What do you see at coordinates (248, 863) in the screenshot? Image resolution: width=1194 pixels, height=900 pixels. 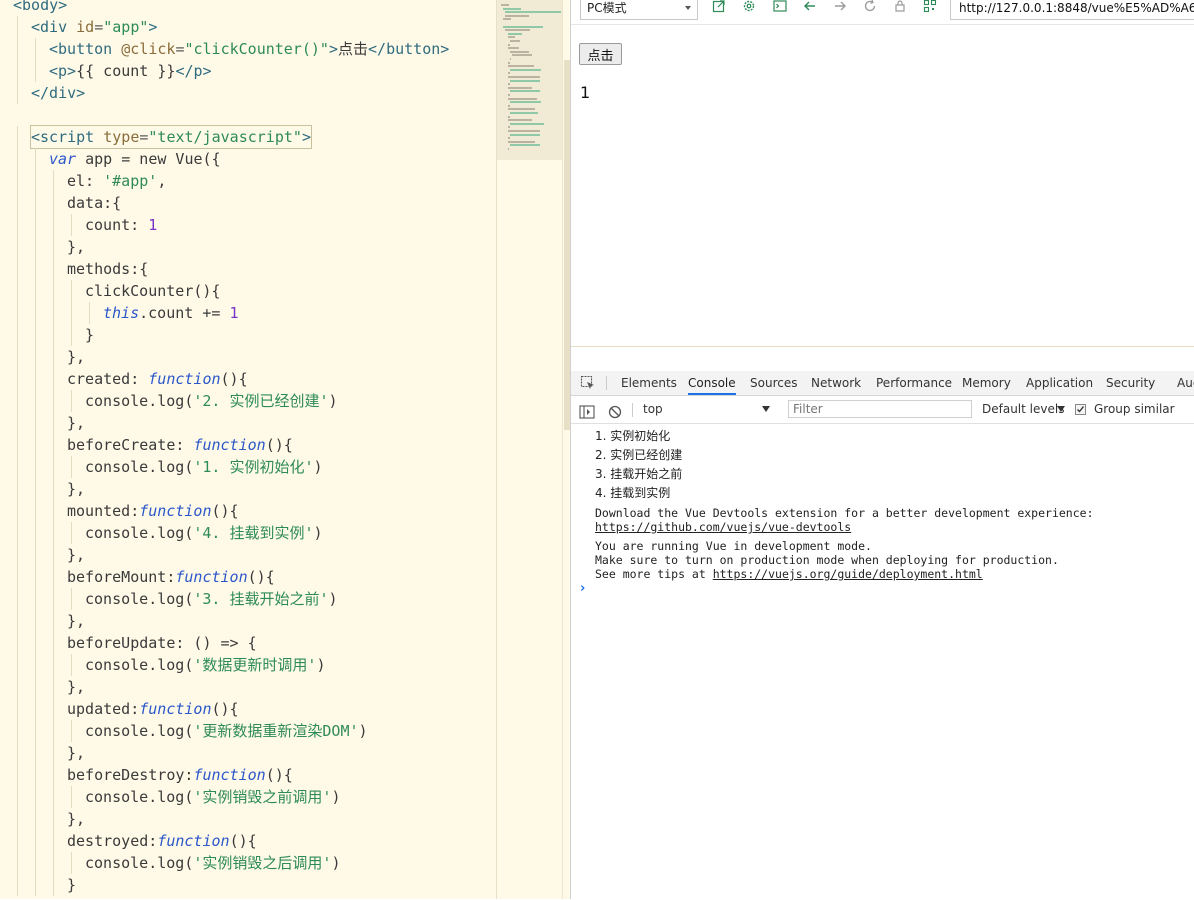 I see `code-line: console.log('实例销毁之后调用')` at bounding box center [248, 863].